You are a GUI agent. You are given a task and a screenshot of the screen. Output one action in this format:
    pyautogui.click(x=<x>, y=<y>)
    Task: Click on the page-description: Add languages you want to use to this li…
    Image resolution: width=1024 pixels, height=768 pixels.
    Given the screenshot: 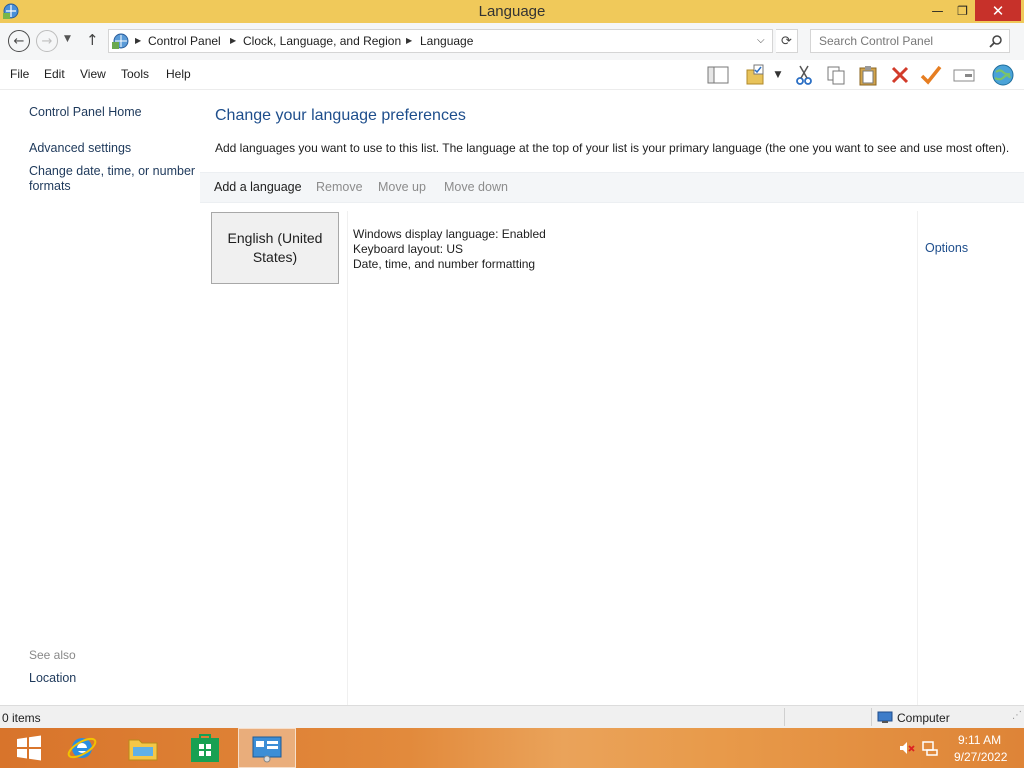 What is the action you would take?
    pyautogui.click(x=612, y=148)
    